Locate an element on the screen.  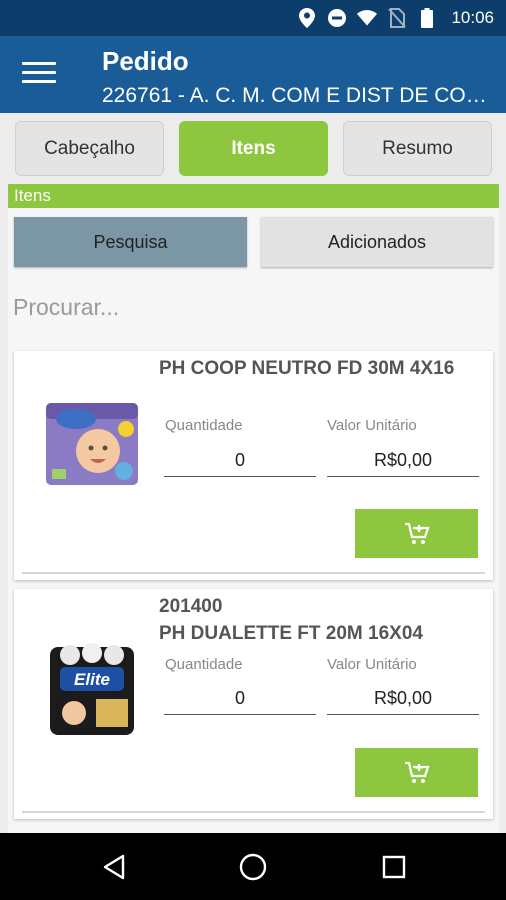
no-sim-icon is located at coordinates (397, 18).